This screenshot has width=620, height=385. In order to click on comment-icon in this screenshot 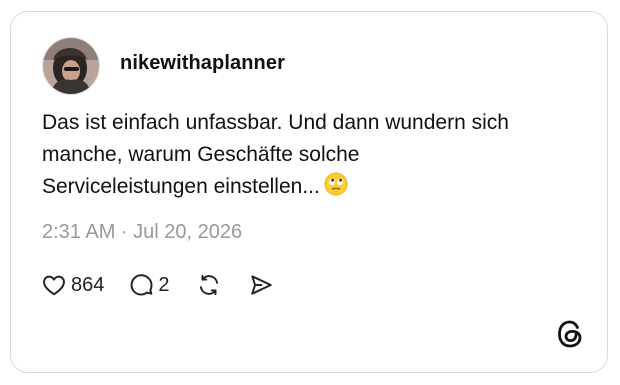, I will do `click(141, 285)`.